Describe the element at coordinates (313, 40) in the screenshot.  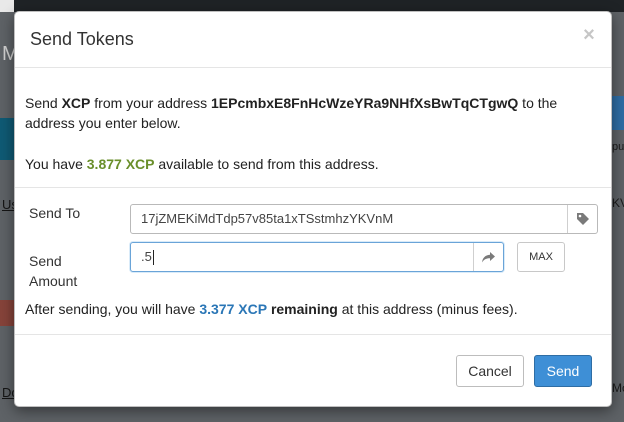
I see `modal-header: Send Tokens ×` at that location.